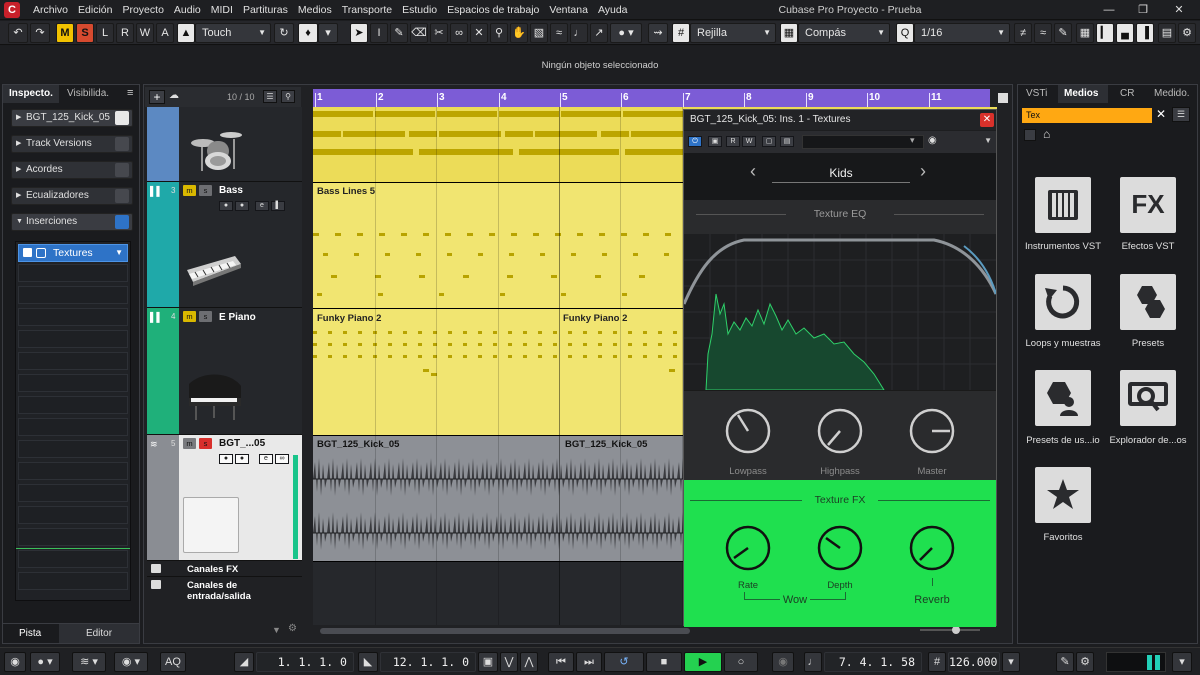  I want to click on solo-button: s, so click(205, 316).